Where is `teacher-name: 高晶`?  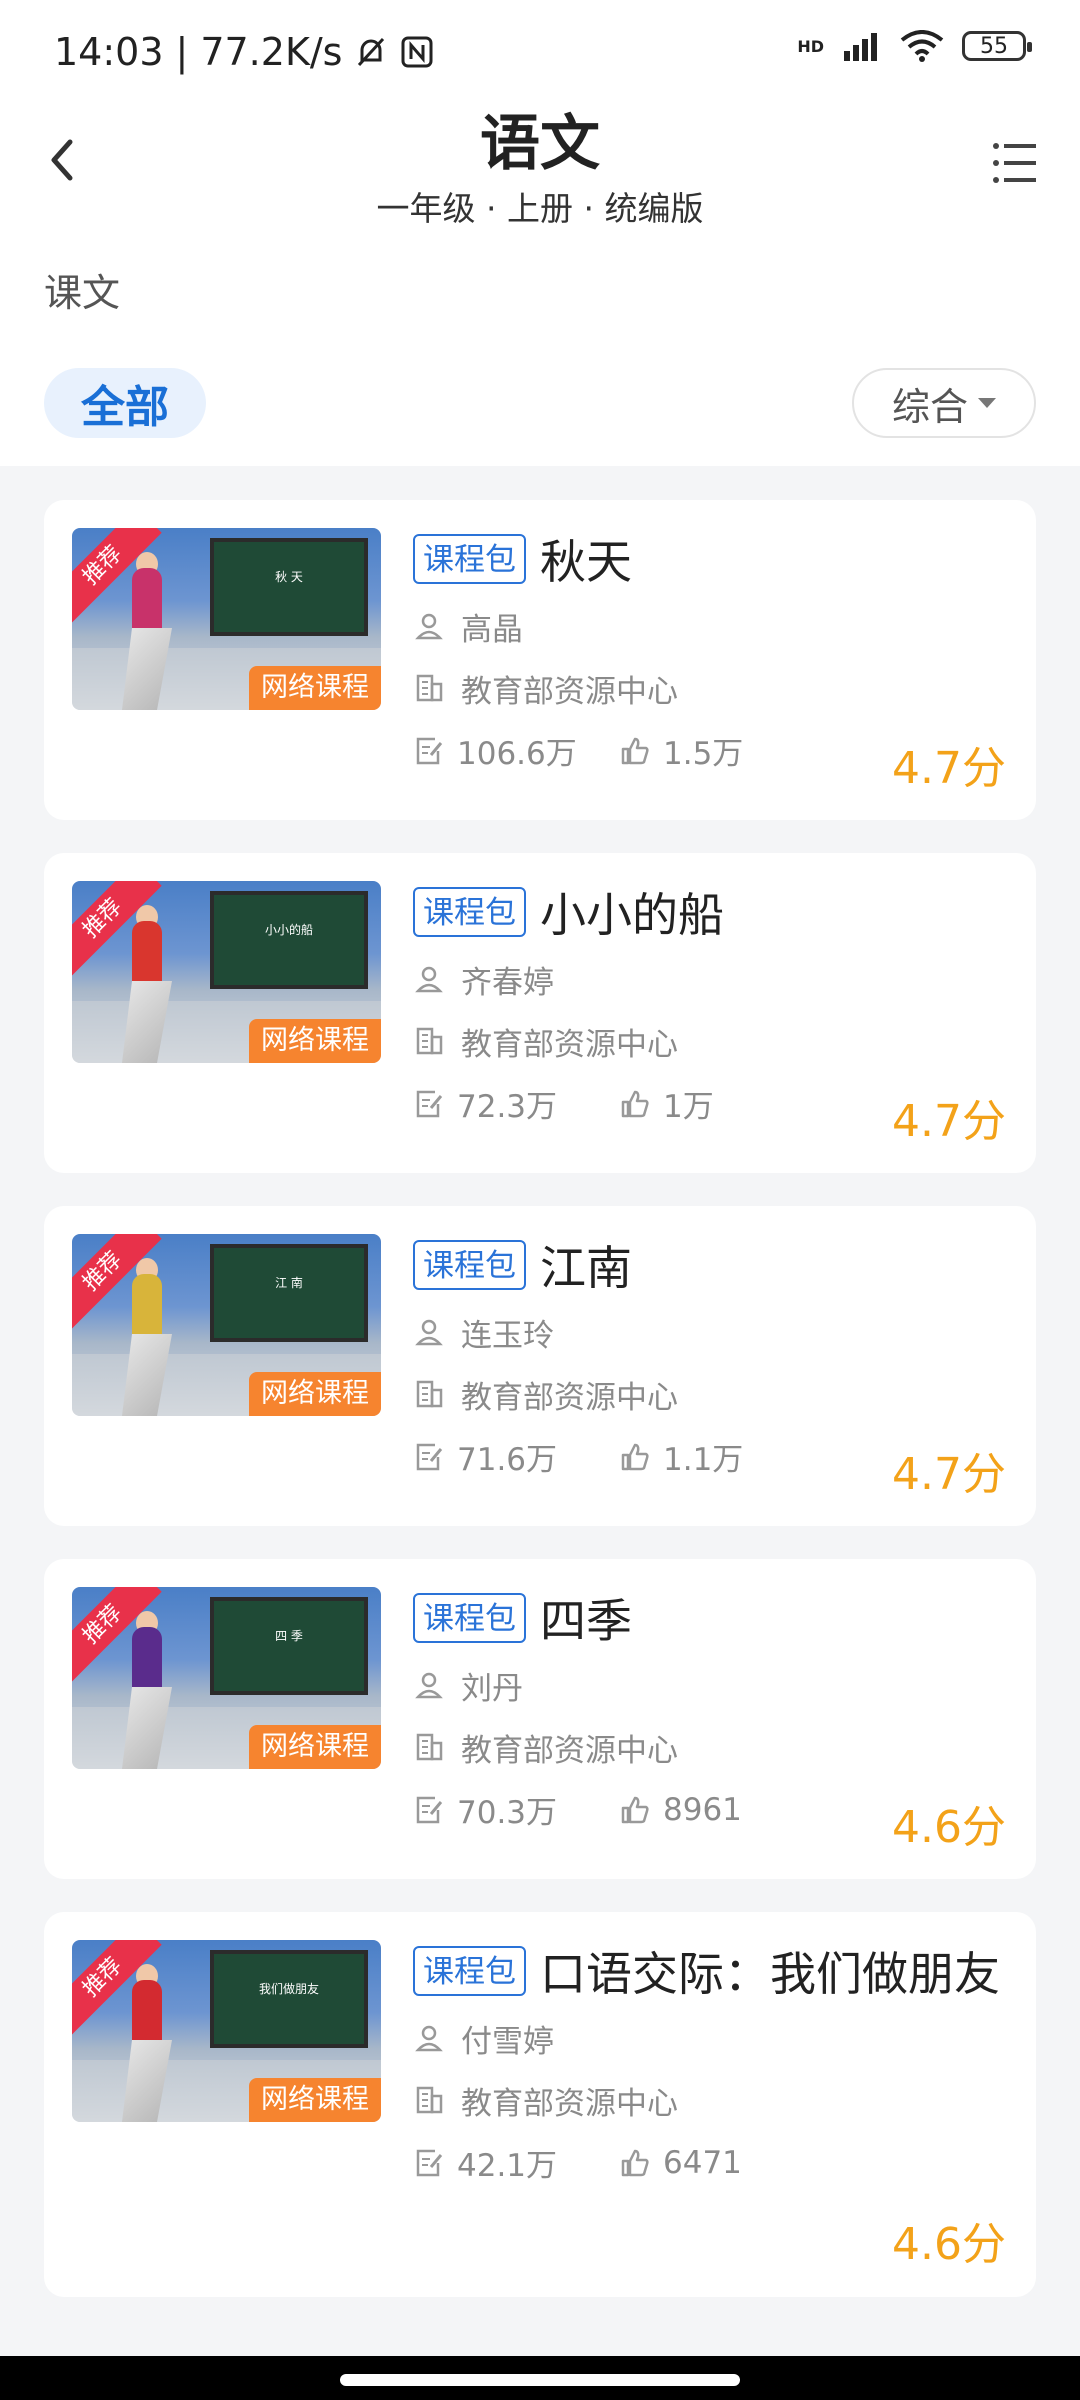
teacher-name: 高晶 is located at coordinates (492, 629).